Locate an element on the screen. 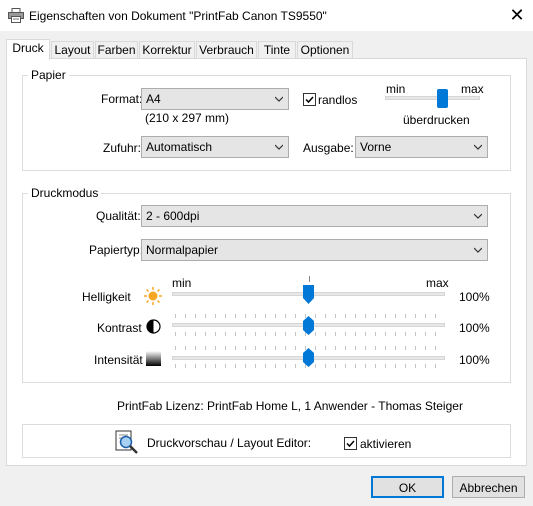  ausgabe-value: Vorne is located at coordinates (376, 147).